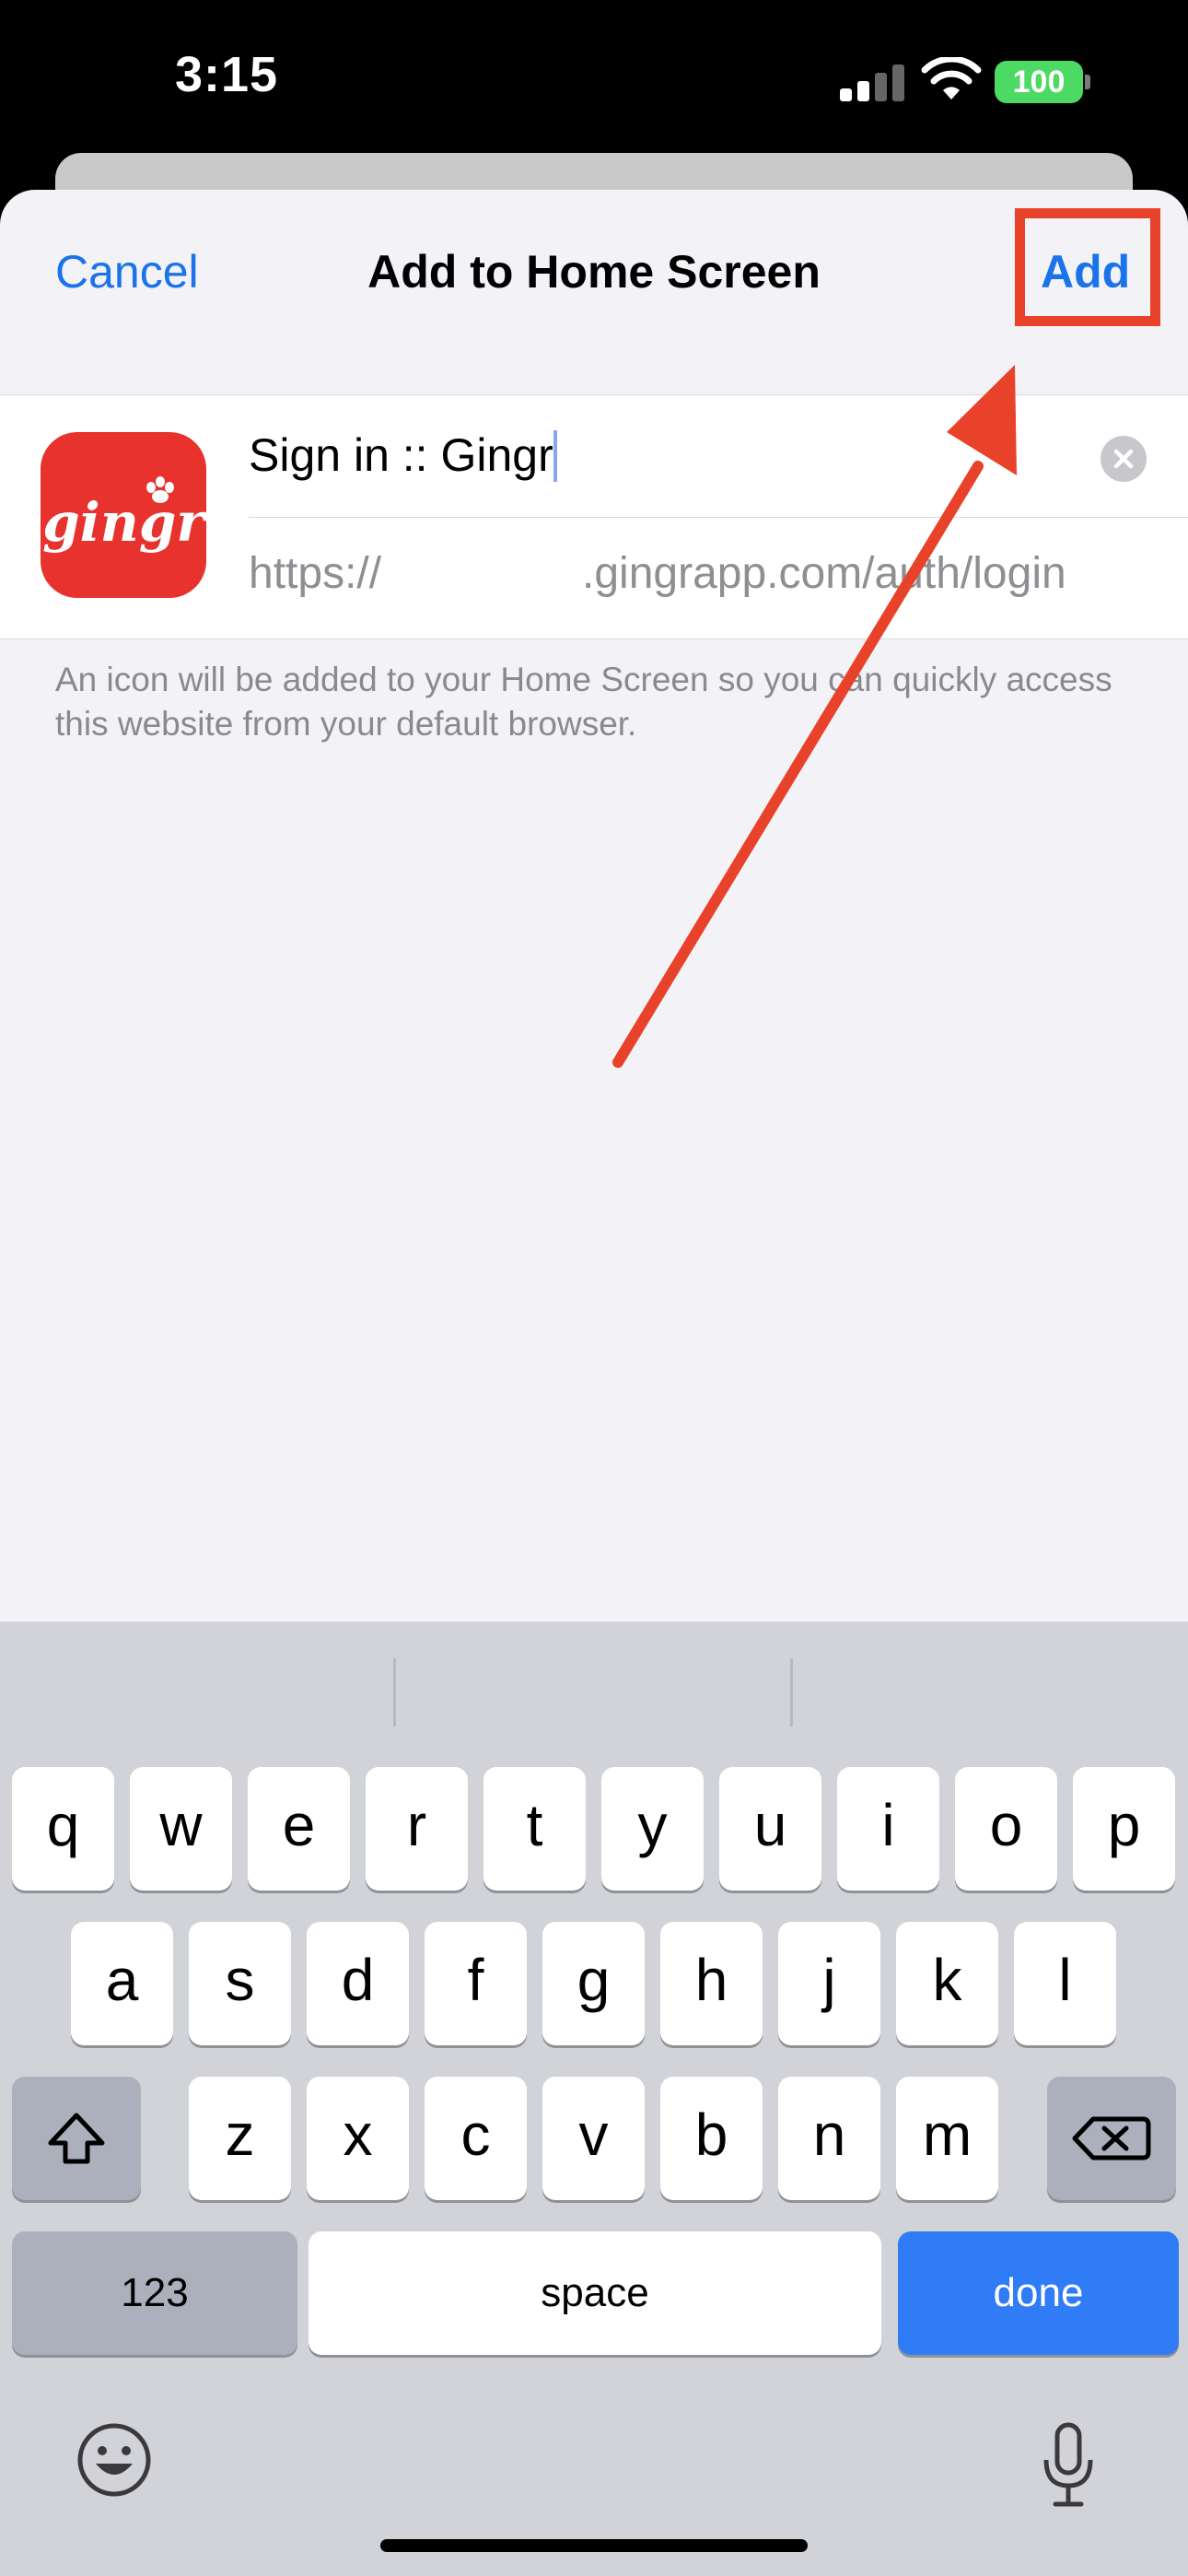  I want to click on clear-x-icon, so click(1123, 459).